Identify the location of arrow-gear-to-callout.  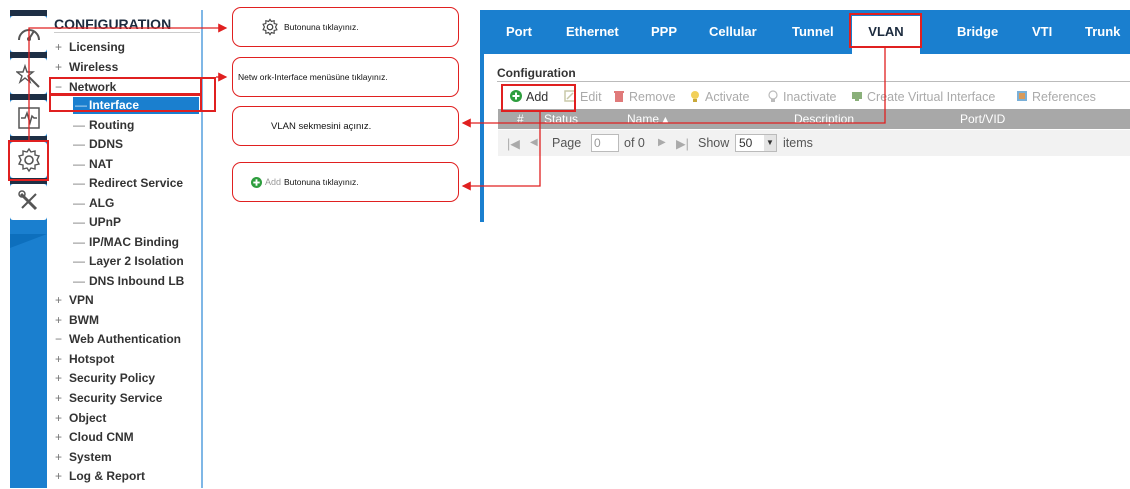
(128, 81).